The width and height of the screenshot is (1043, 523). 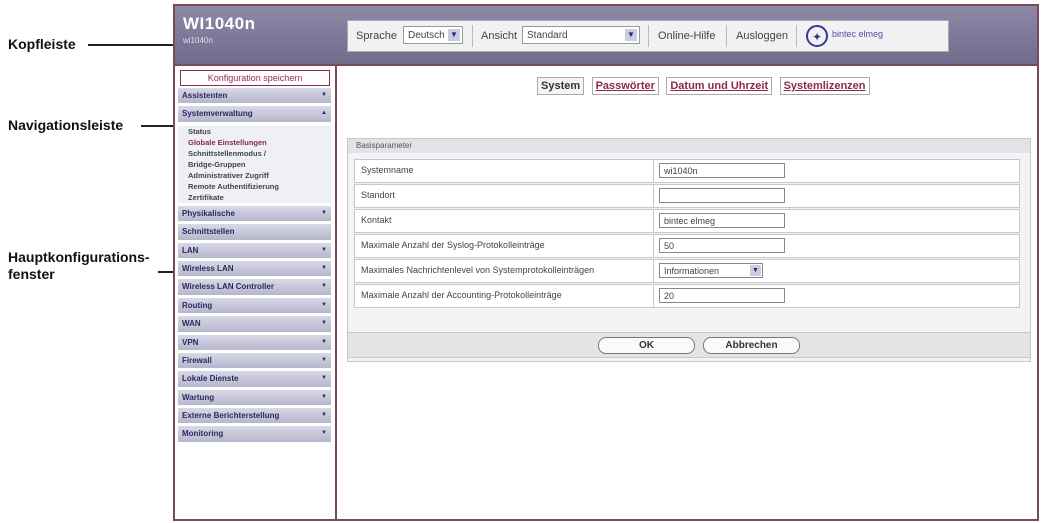 What do you see at coordinates (208, 268) in the screenshot?
I see `nav-item-label: Wireless LAN` at bounding box center [208, 268].